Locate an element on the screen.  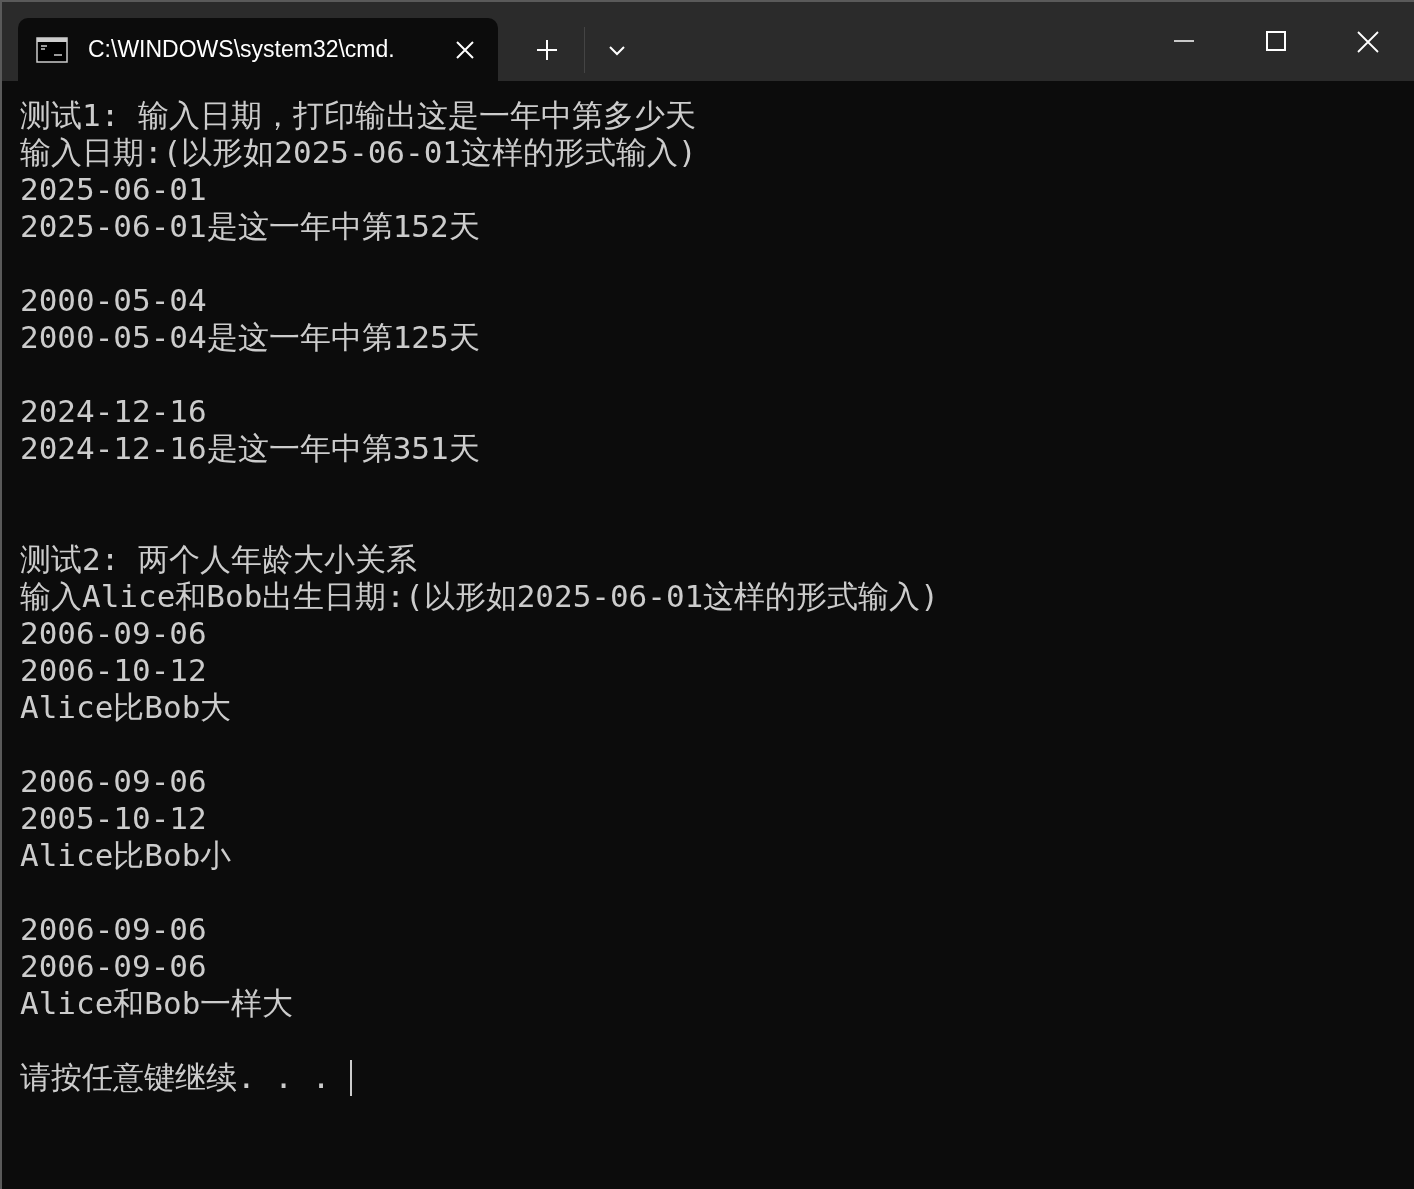
console-line: 2024-12-16是这一年中第351天 is located at coordinates (250, 448).